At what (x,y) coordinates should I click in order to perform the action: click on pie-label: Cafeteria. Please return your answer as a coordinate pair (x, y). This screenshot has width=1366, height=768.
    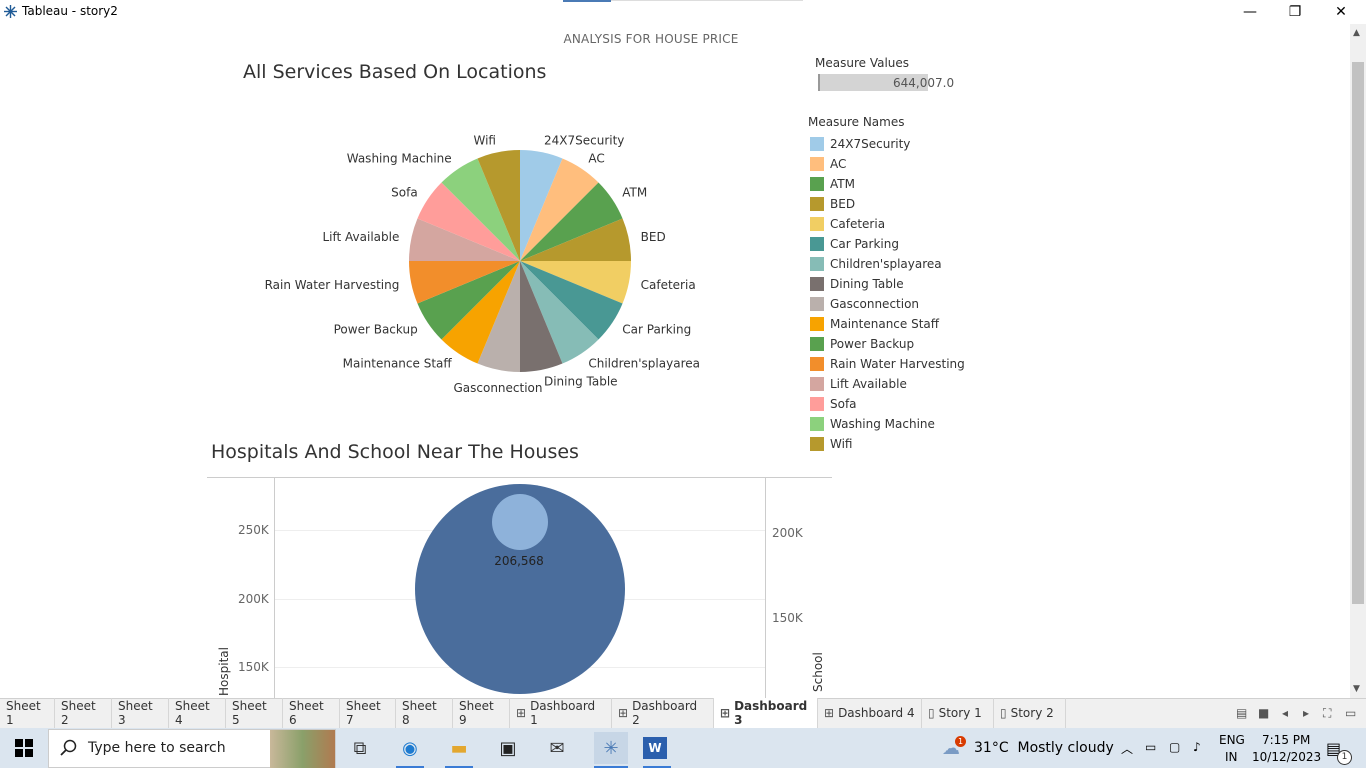
    Looking at the image, I should click on (668, 285).